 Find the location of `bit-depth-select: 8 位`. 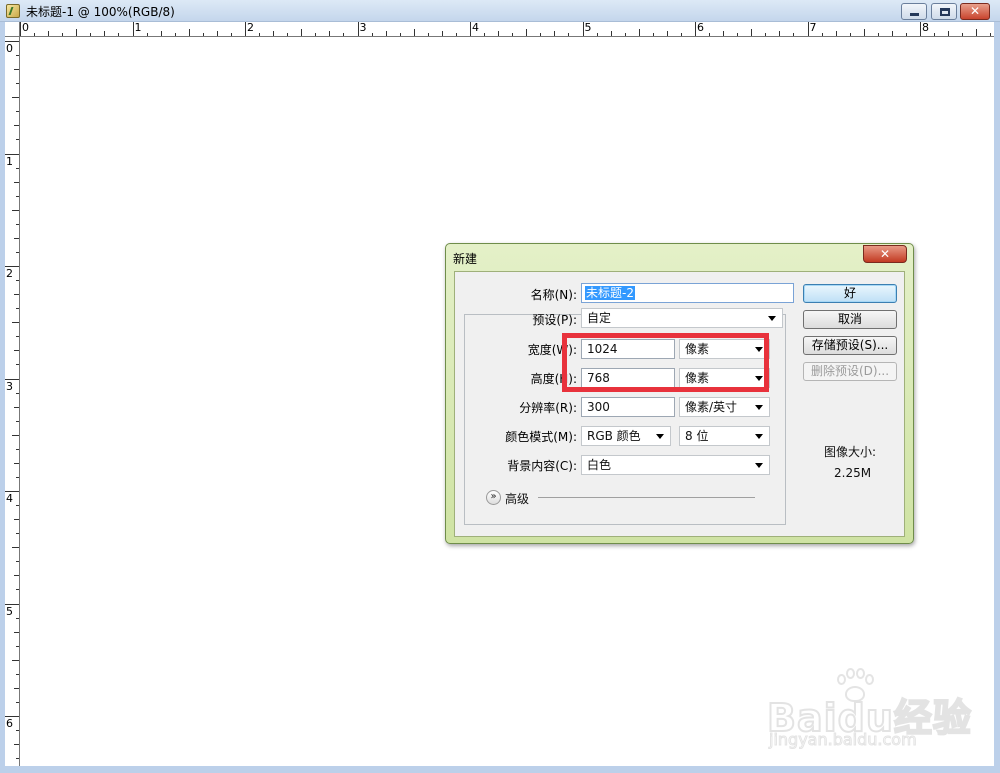

bit-depth-select: 8 位 is located at coordinates (724, 436).